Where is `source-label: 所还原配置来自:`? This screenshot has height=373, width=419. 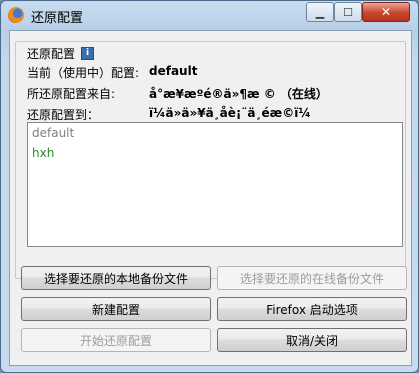 source-label: 所还原配置来自: is located at coordinates (71, 94).